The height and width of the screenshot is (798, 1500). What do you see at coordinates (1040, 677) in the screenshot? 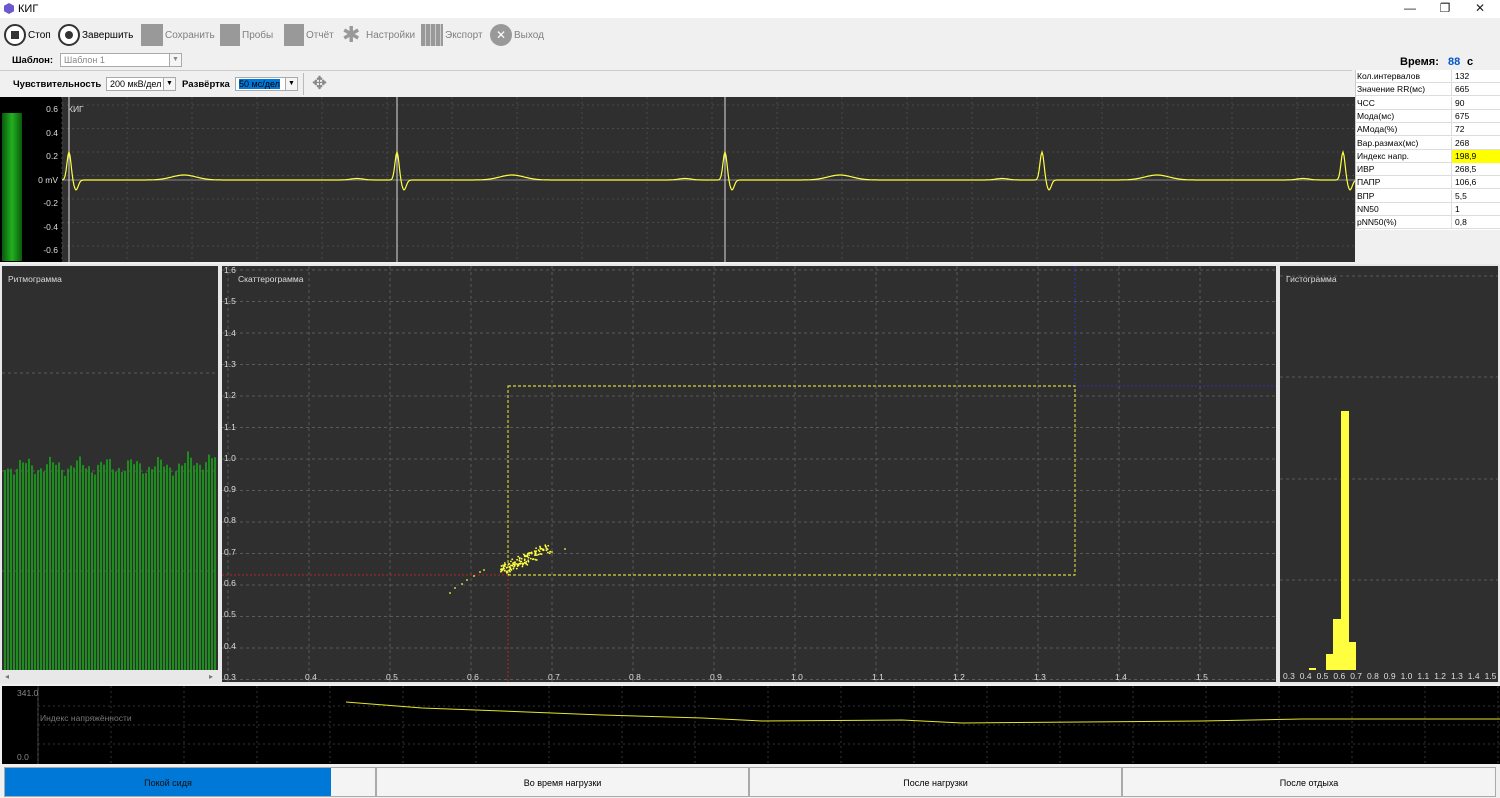
I see `scattergram-x-tick: 1.3` at bounding box center [1040, 677].